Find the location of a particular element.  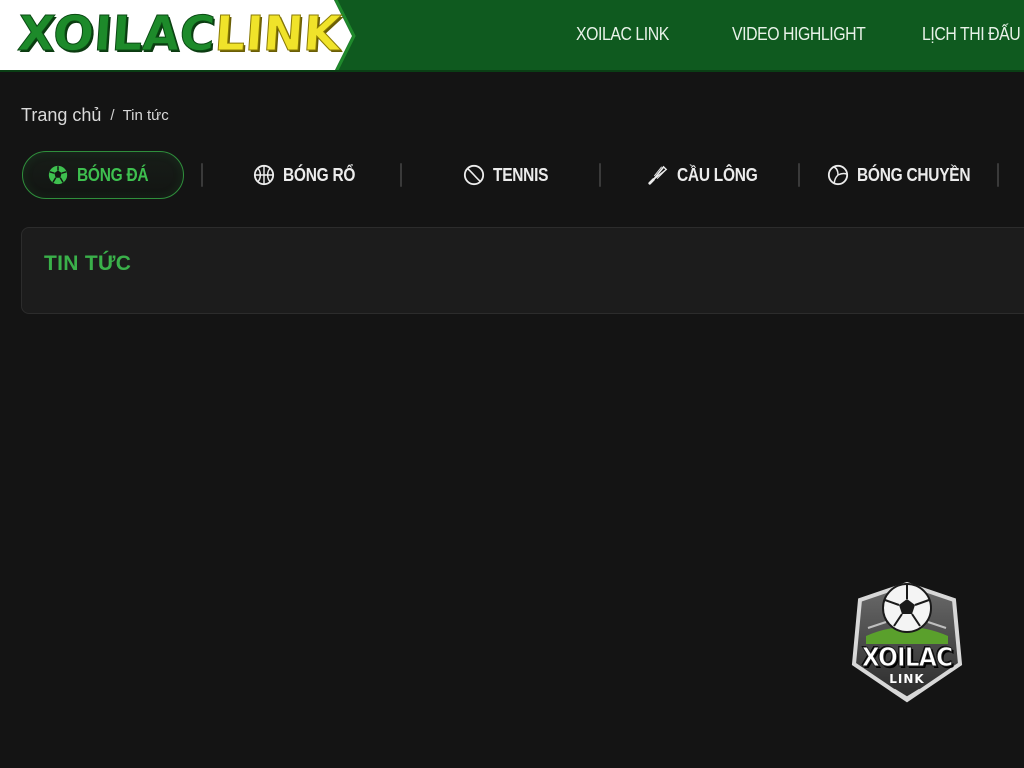

badge-subtitle: LINK is located at coordinates (907, 679).